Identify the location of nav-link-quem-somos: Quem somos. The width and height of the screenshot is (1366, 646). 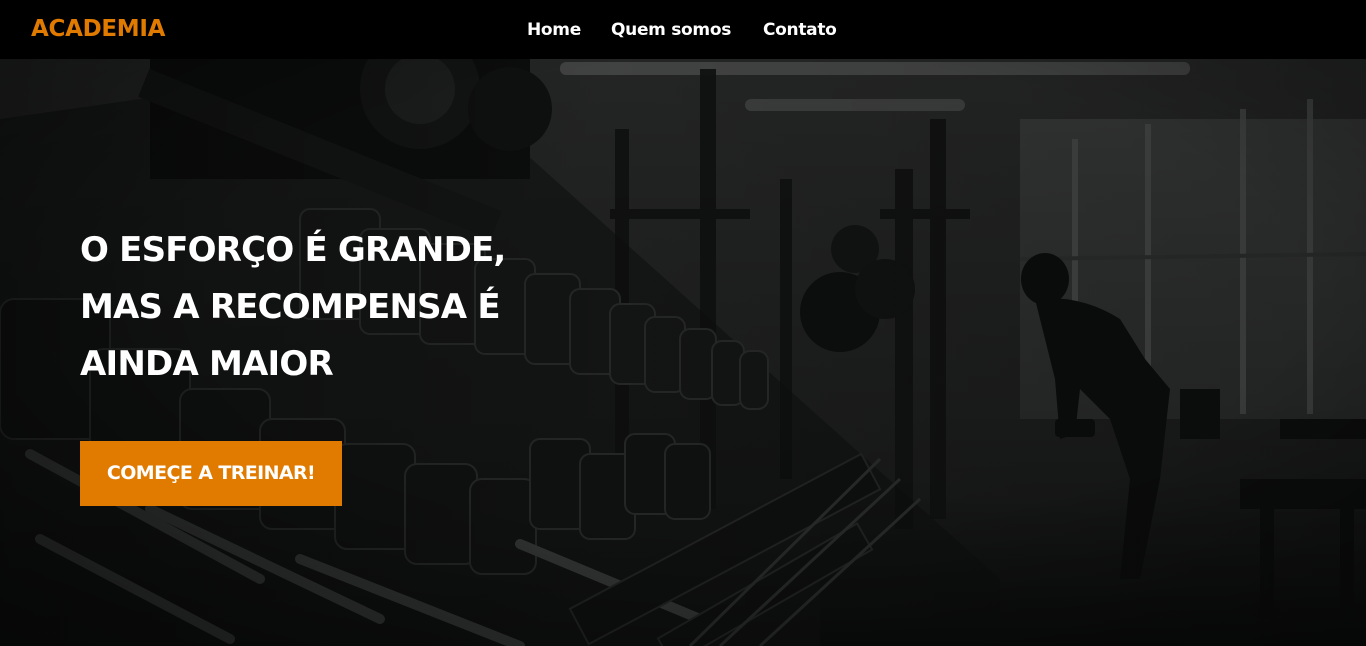
(671, 30).